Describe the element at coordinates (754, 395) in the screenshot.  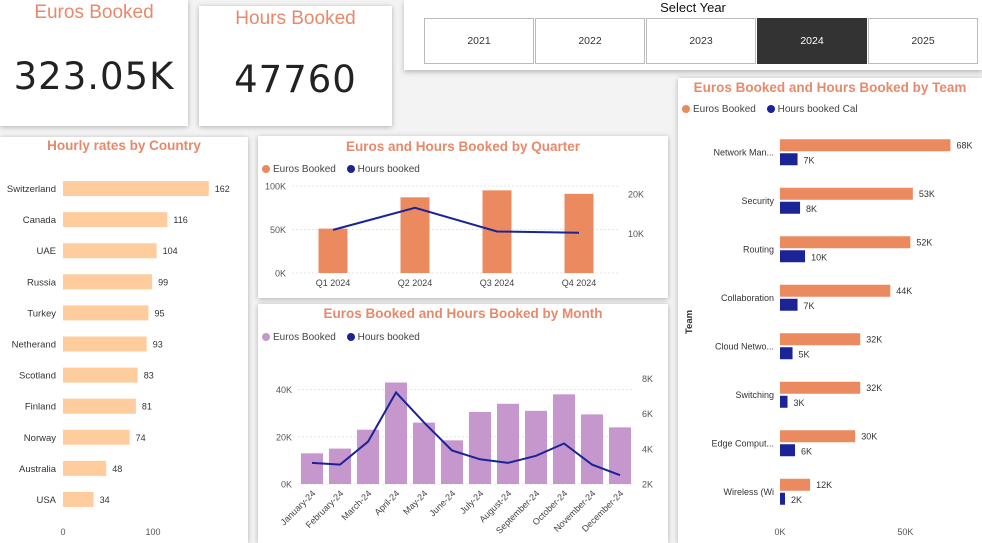
I see `team-label: Switching` at that location.